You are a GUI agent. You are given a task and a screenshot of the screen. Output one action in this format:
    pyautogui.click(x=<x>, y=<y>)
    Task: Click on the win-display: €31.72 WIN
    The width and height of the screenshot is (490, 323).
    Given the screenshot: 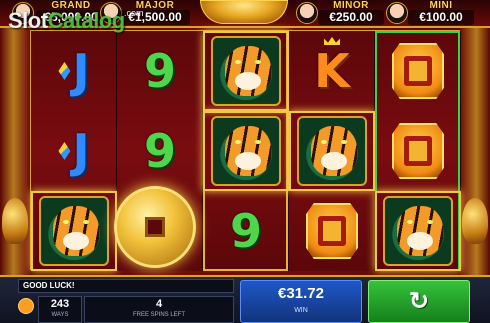 What is the action you would take?
    pyautogui.click(x=301, y=301)
    